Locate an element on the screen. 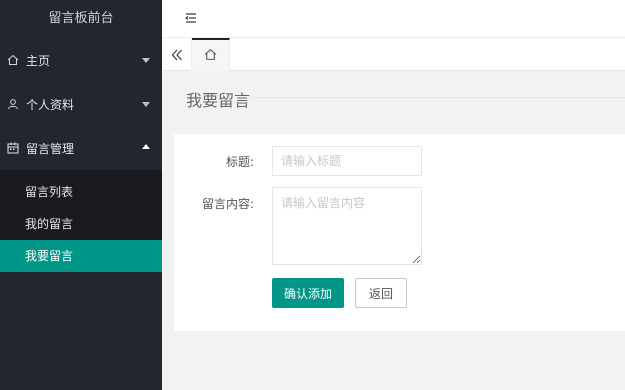 This screenshot has height=390, width=625. page-title: 我要留言 is located at coordinates (218, 100).